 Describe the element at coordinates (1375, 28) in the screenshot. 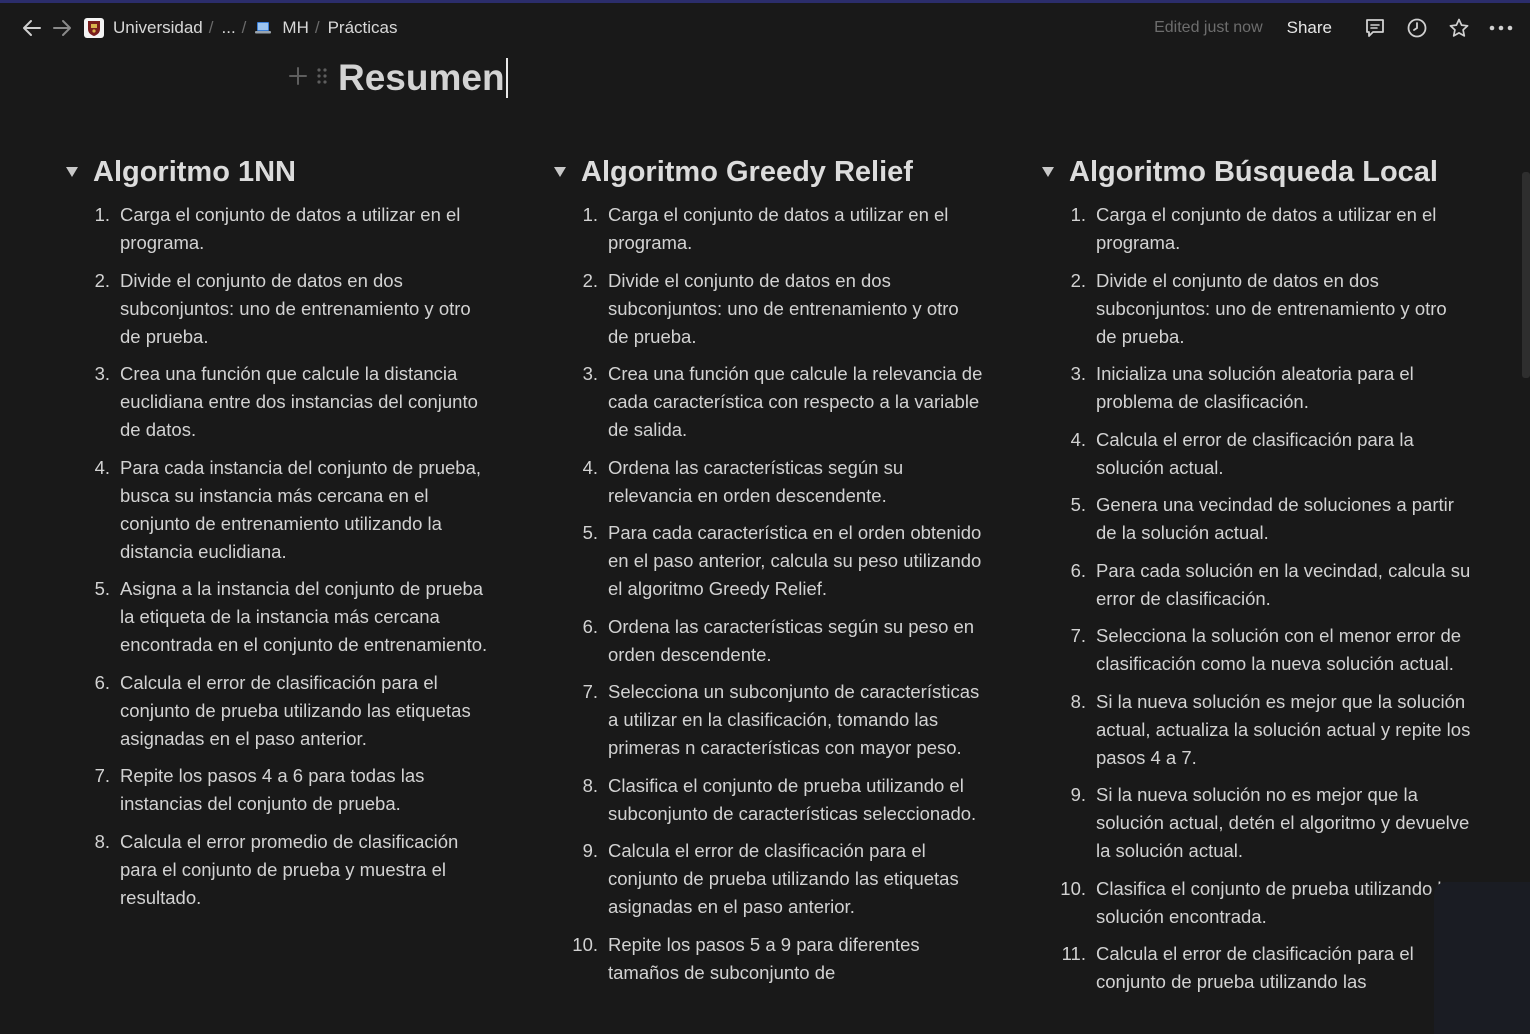

I see `comment-icon` at that location.